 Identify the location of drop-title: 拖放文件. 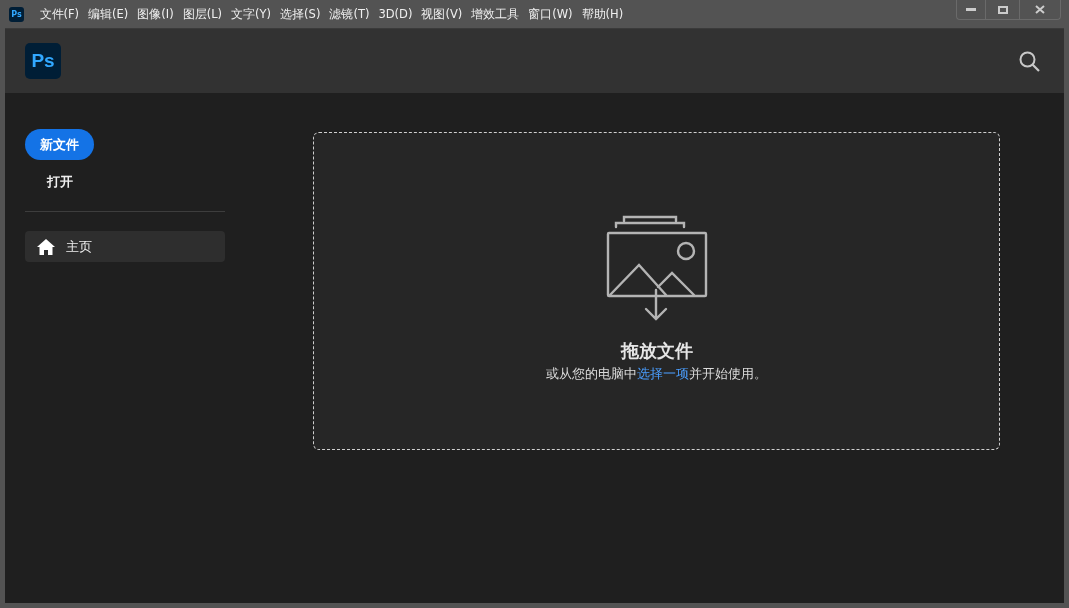
(656, 351).